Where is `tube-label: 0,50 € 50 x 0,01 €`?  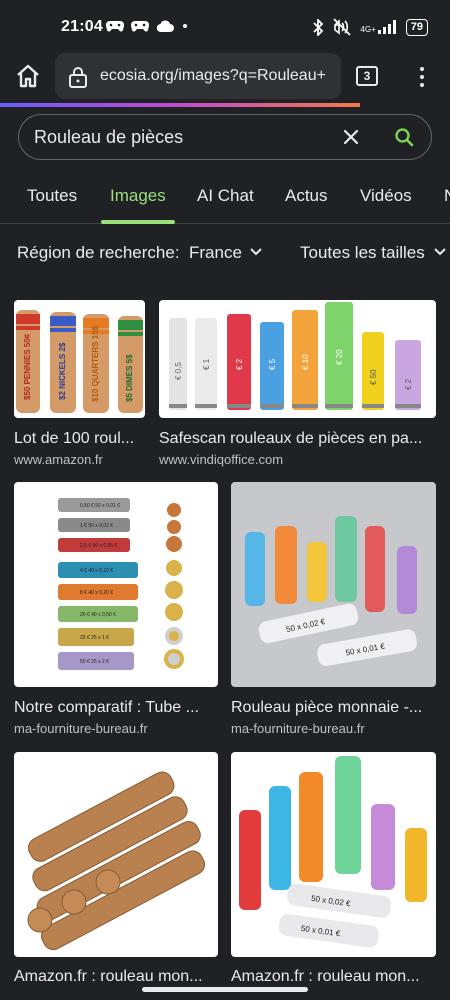 tube-label: 0,50 € 50 x 0,01 € is located at coordinates (100, 506).